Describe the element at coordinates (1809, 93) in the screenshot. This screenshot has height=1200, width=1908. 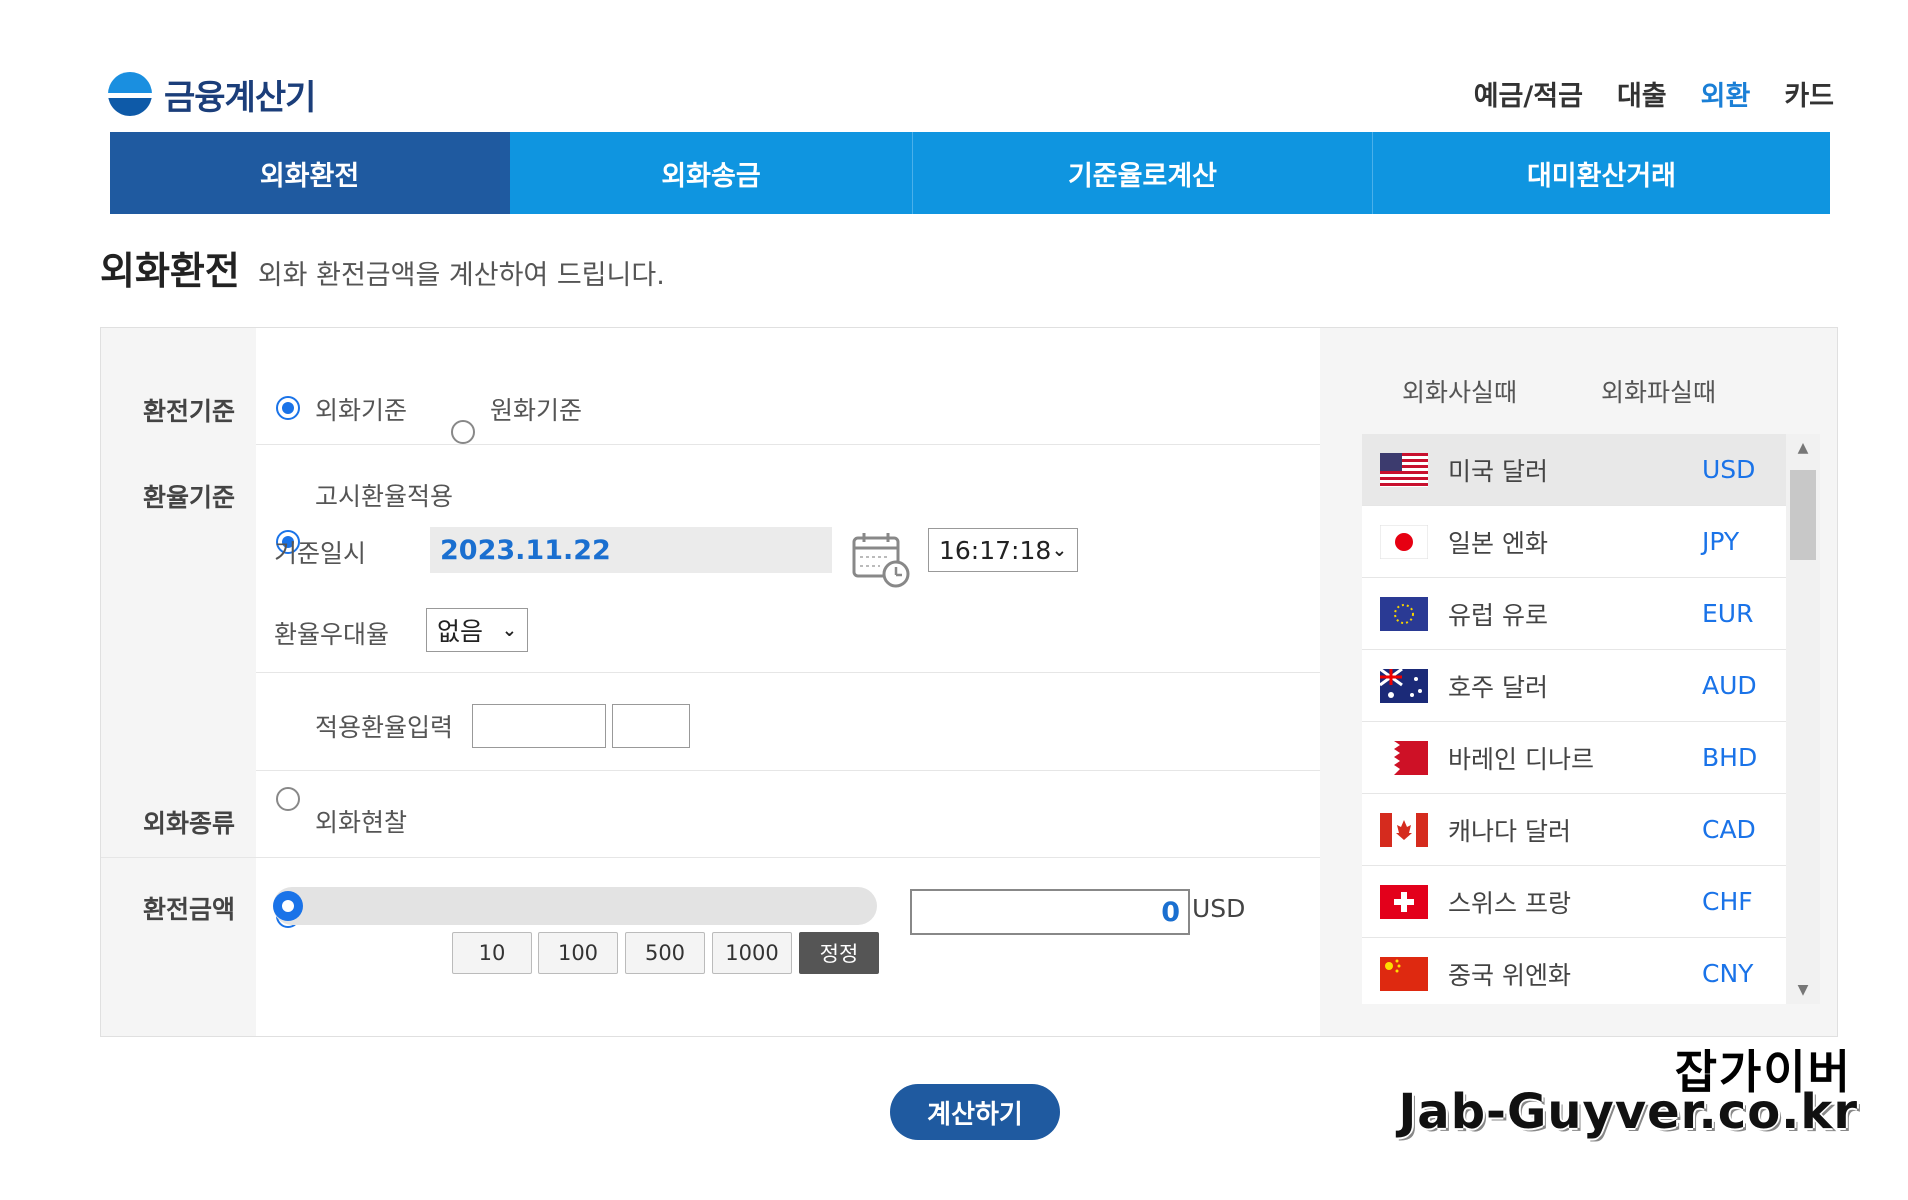
I see `top-nav-card: 카드` at that location.